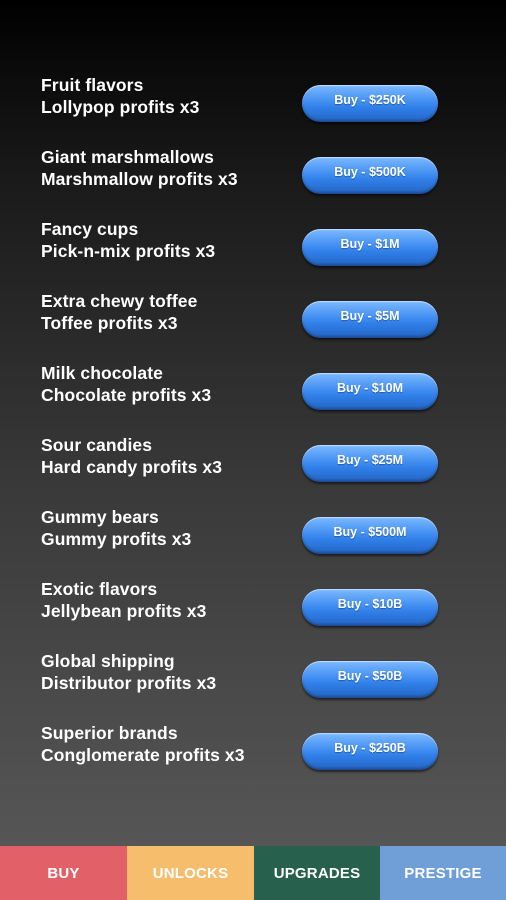 This screenshot has width=506, height=900. What do you see at coordinates (119, 301) in the screenshot?
I see `upgrade-name: Extra chewy toffee` at bounding box center [119, 301].